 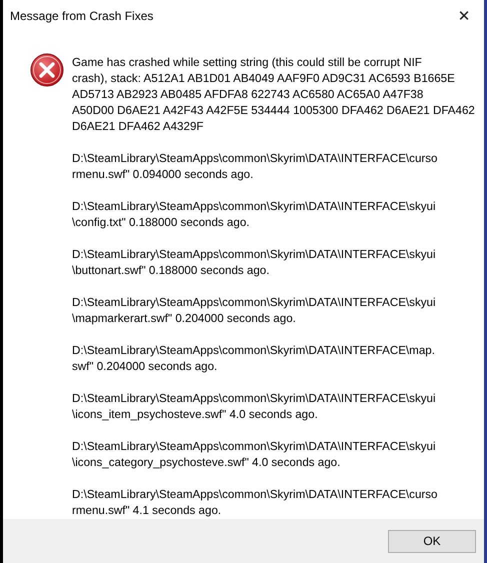 I want to click on message-text: D:\SteamLibrary\SteamApps\common\Skyrim\DATA\INTERFACE\curso rmenu.swf" 4.1 seconds ago., so click(x=255, y=503).